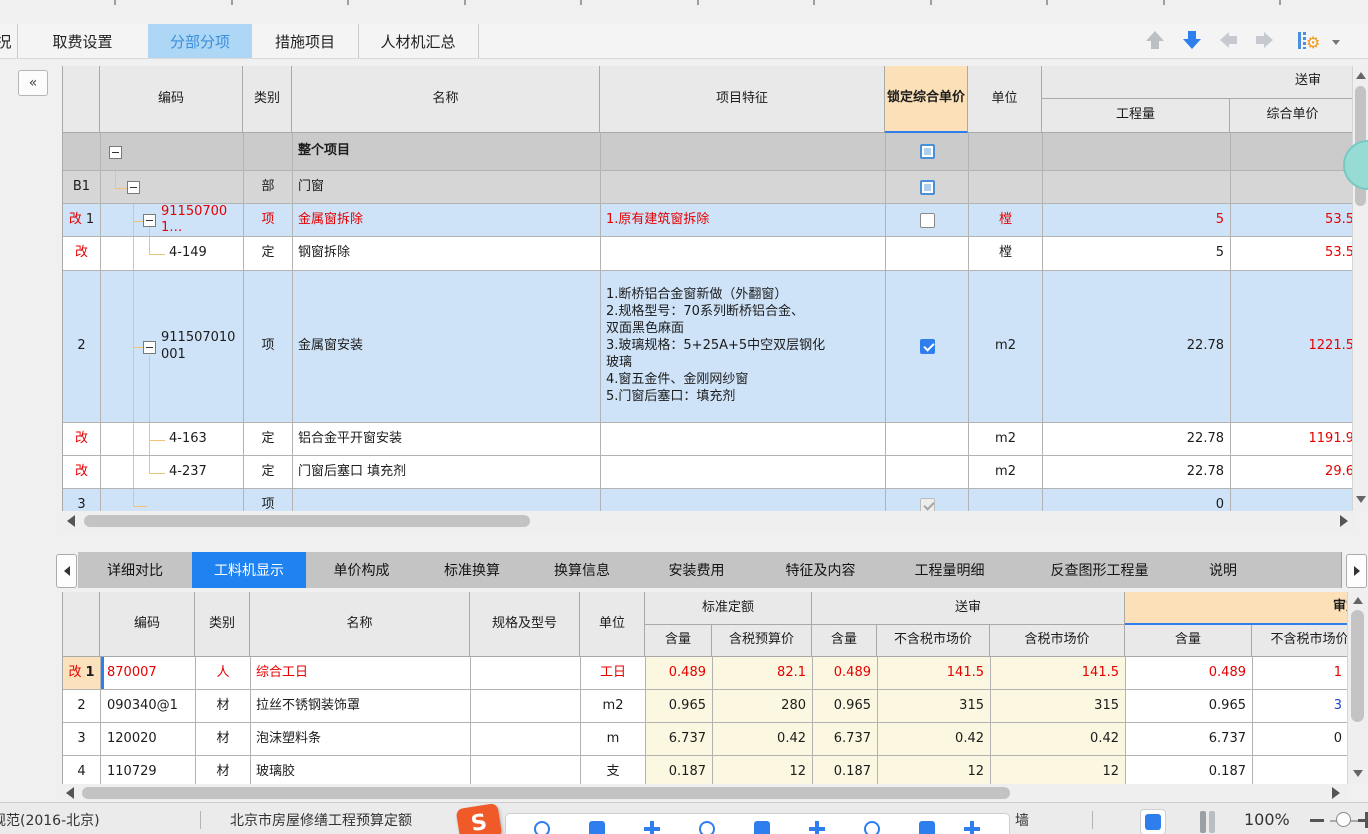  Describe the element at coordinates (1199, 82) in the screenshot. I see `main-colgroup-songshen: 送审` at that location.